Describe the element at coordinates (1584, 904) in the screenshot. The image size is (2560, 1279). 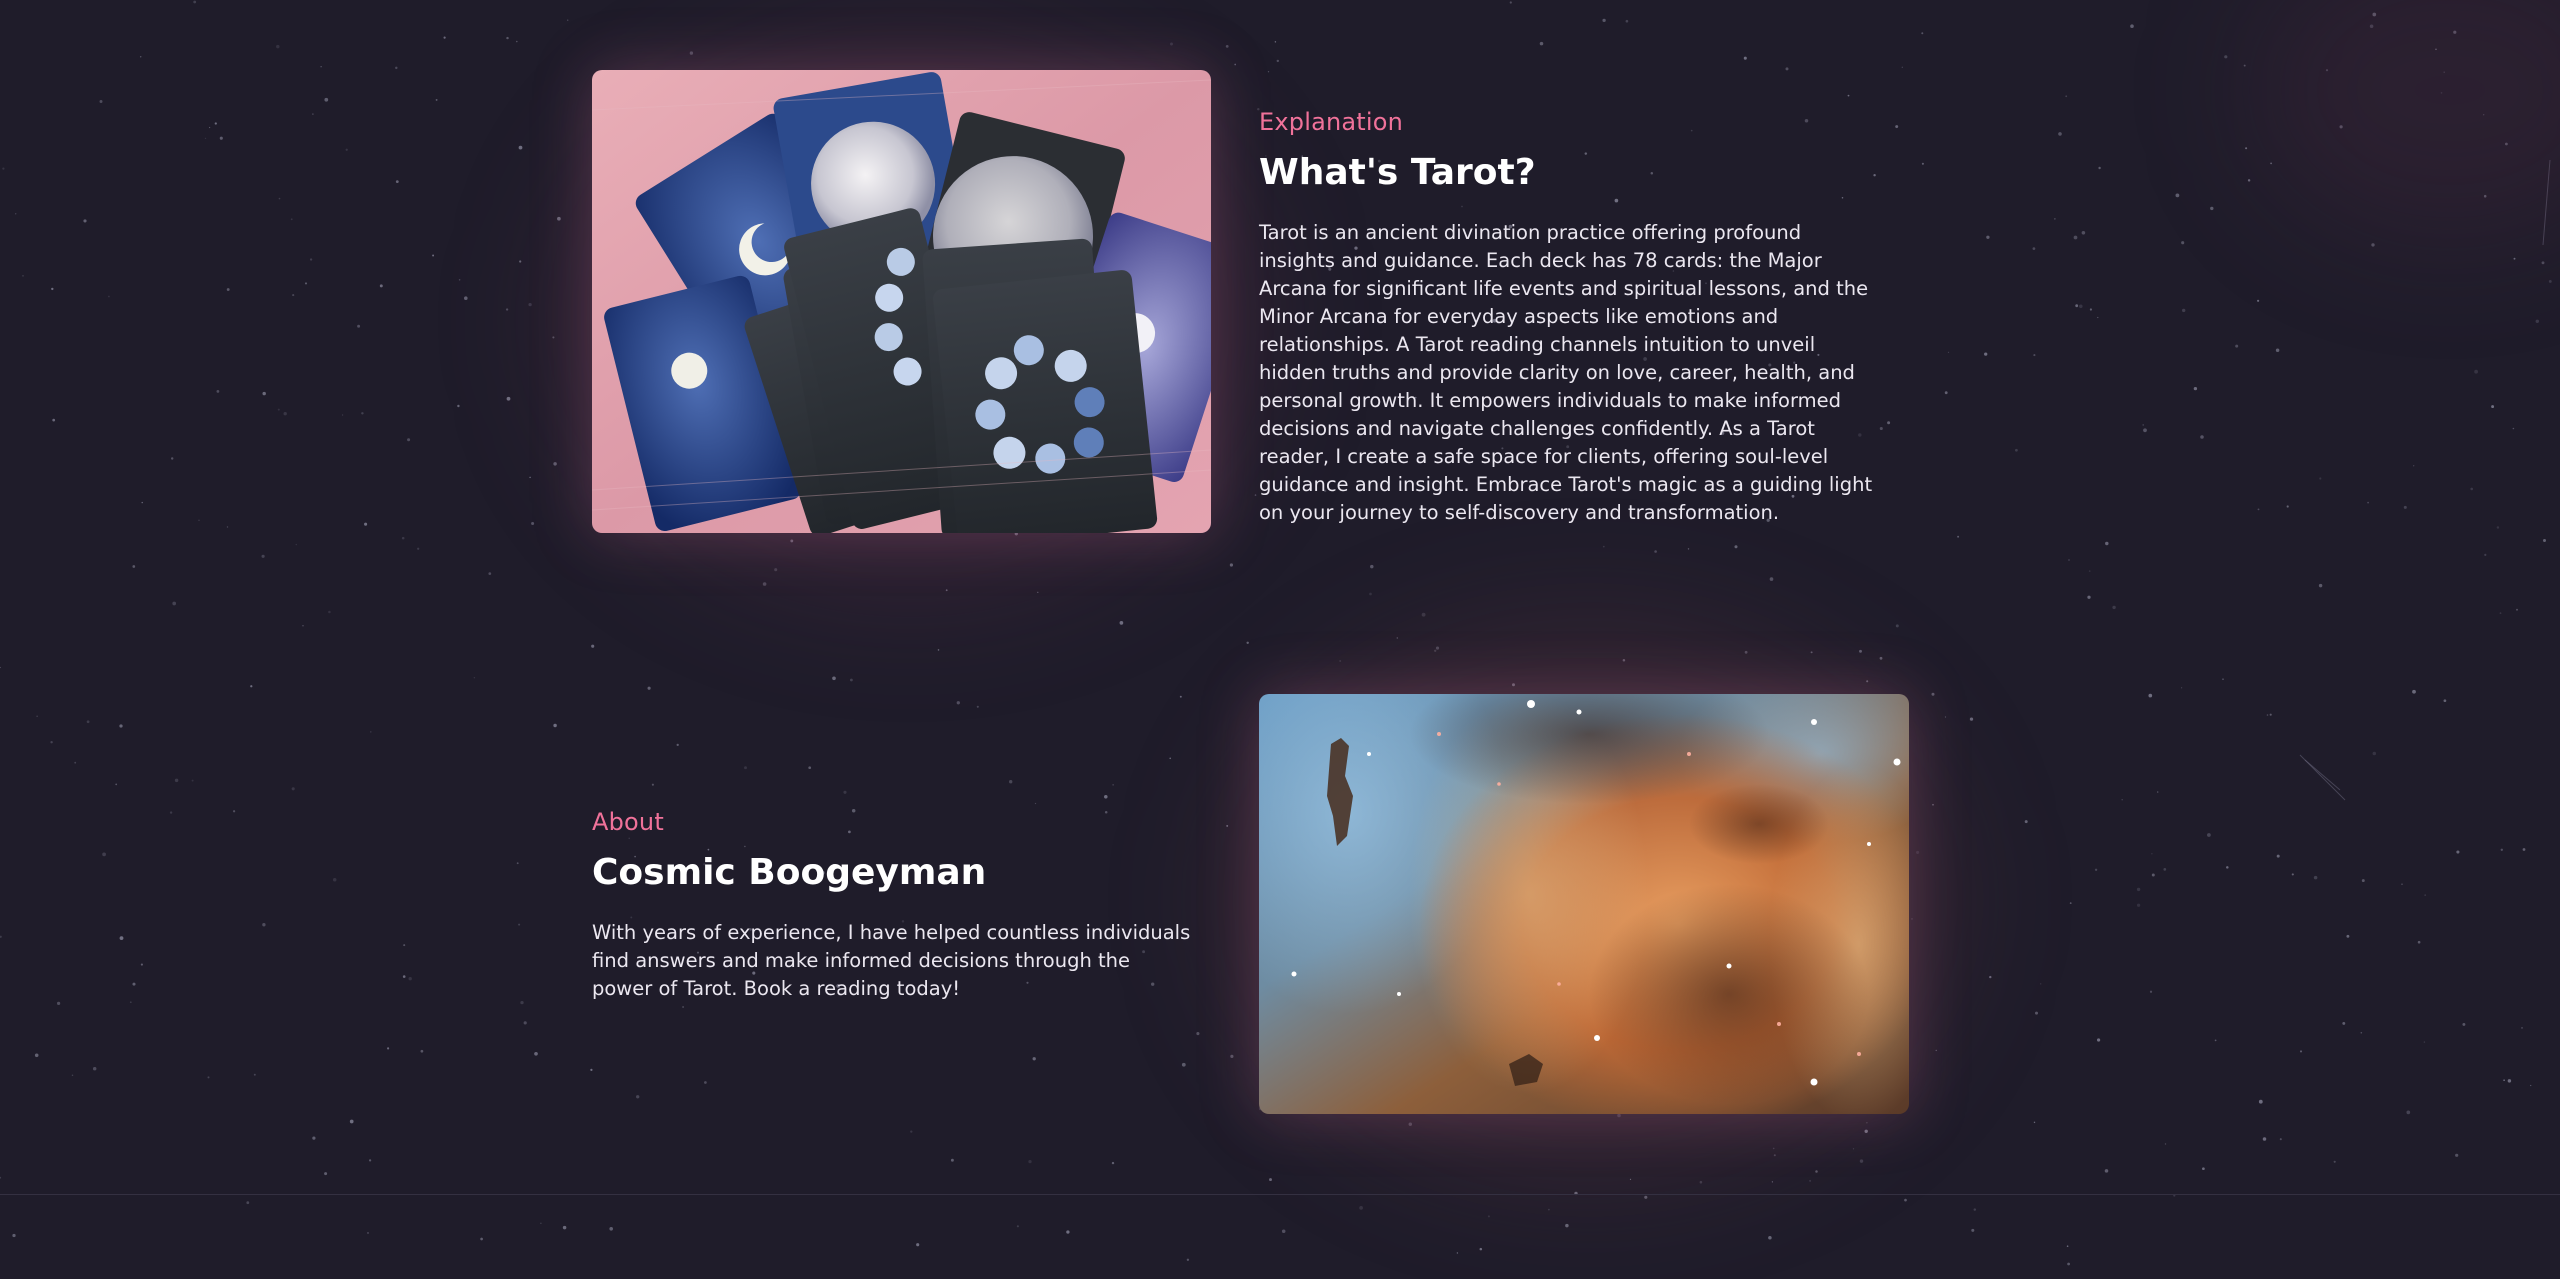
I see `nebula-image` at that location.